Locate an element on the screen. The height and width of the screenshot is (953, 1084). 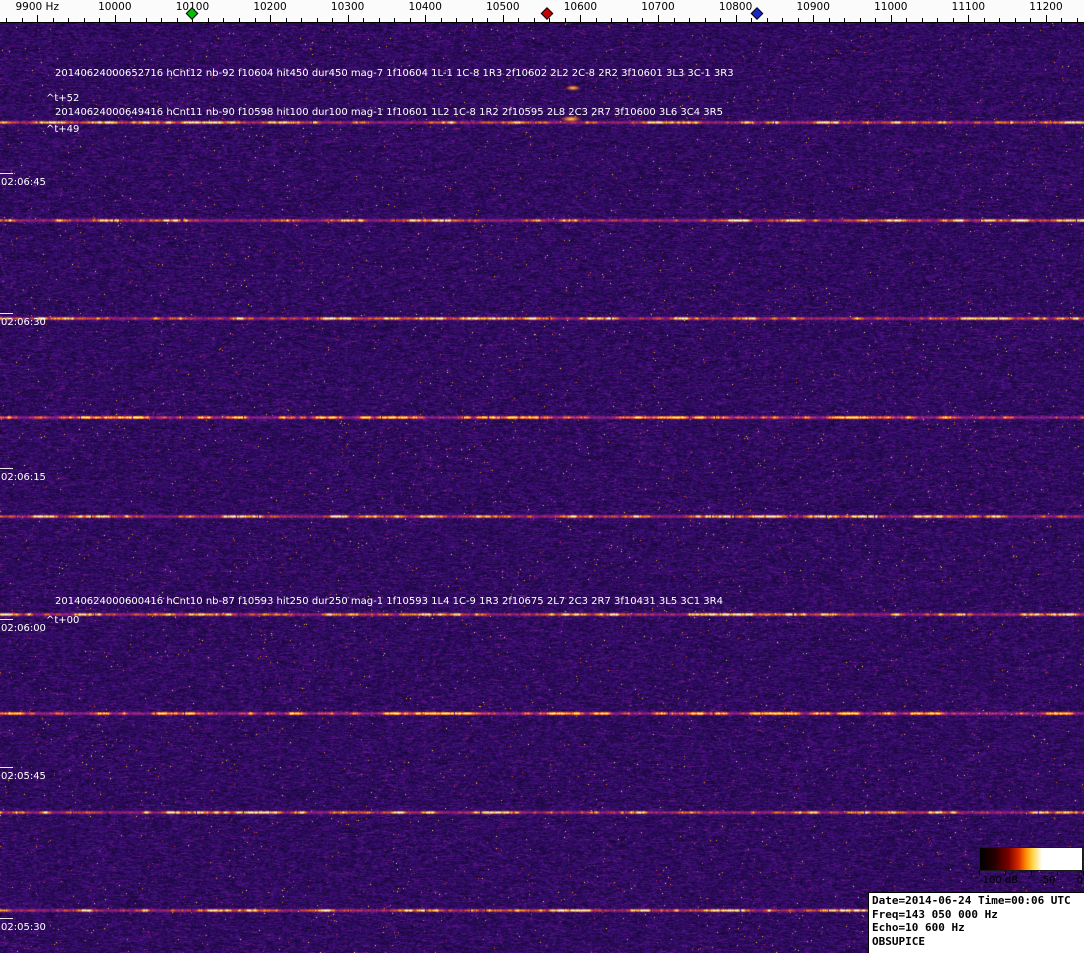
colorbar-max-label: 0 is located at coordinates (1079, 880).